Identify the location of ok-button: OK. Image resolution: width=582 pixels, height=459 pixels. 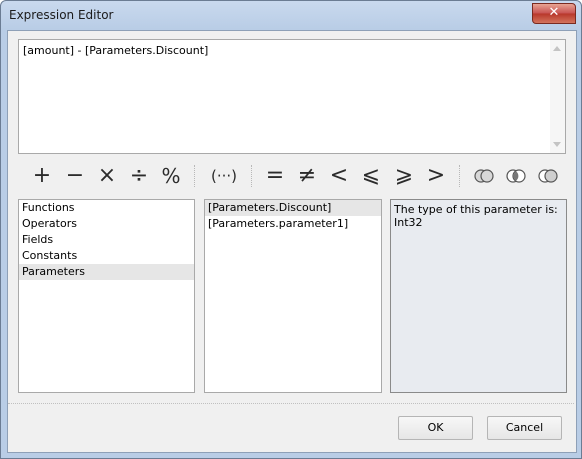
(435, 428).